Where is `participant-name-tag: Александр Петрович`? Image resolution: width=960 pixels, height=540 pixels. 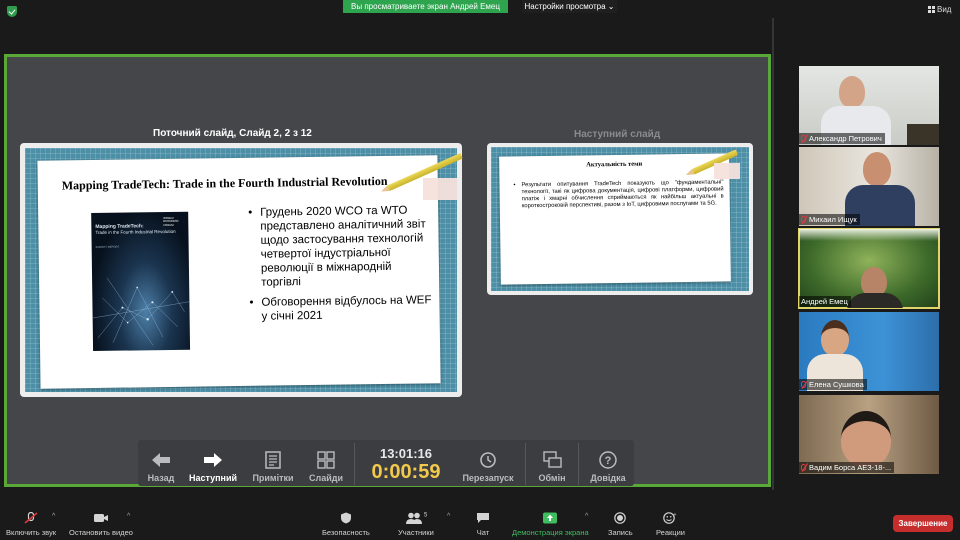
participant-name-tag: Александр Петрович is located at coordinates (842, 138).